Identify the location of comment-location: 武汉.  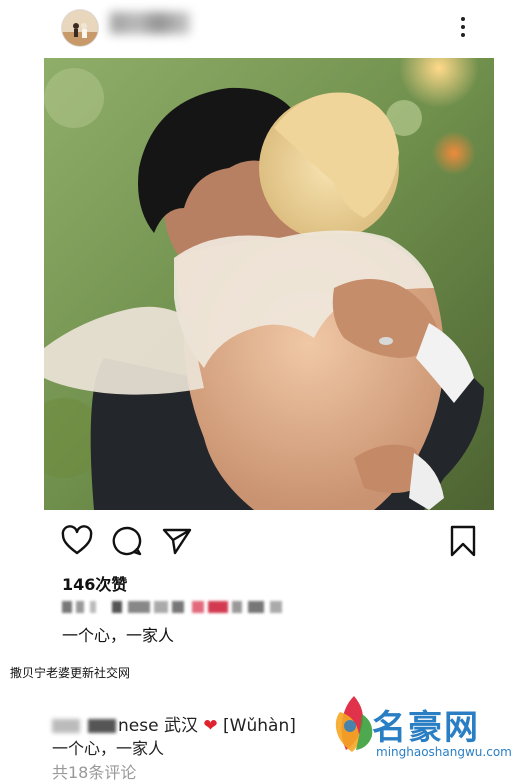
(180, 726).